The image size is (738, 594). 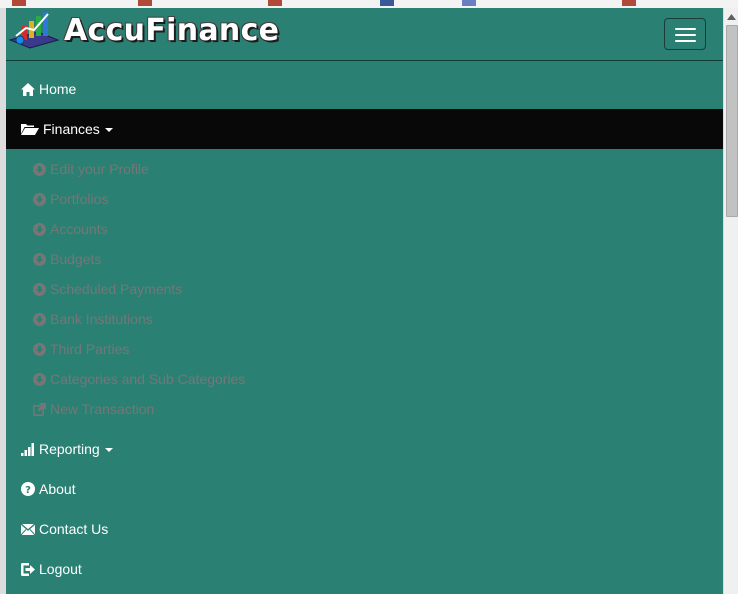 What do you see at coordinates (364, 229) in the screenshot?
I see `submenu-item-accounts: Accounts` at bounding box center [364, 229].